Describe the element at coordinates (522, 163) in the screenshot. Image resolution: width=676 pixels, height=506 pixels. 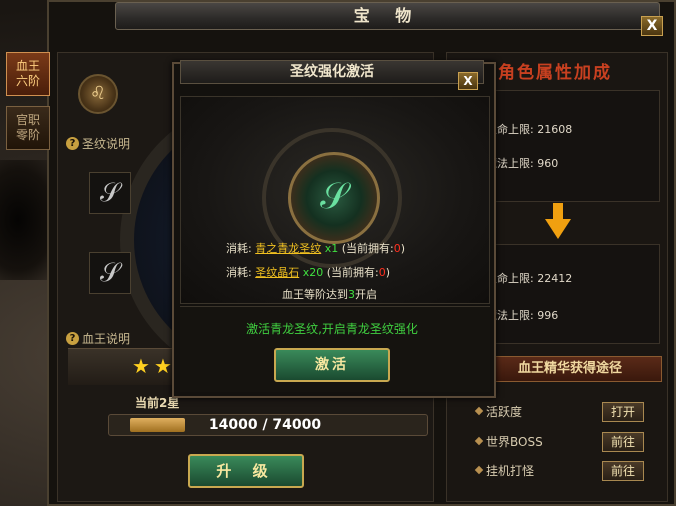
I see `current-mp-attr: 魔法上限: 960` at that location.